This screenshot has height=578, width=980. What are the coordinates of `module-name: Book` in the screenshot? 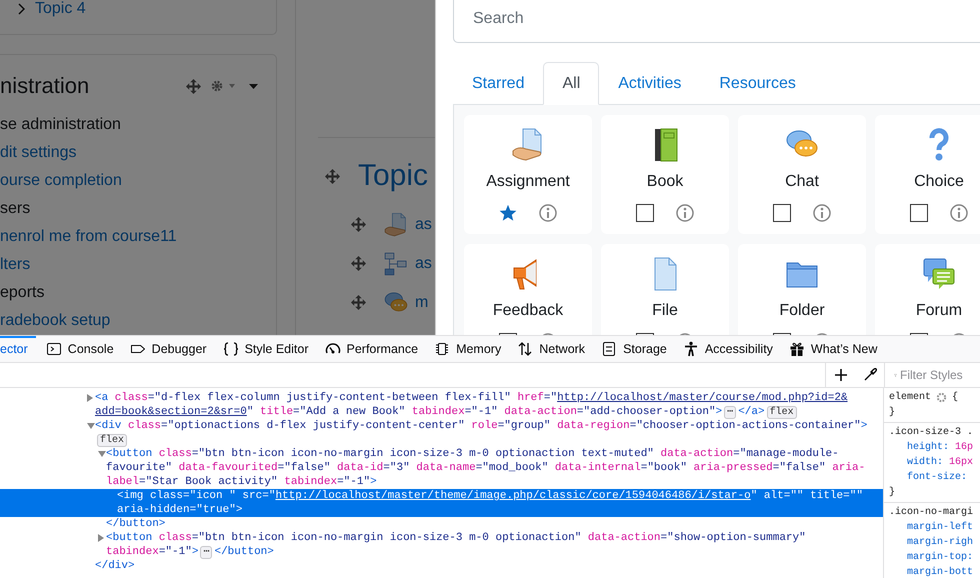 It's located at (665, 182).